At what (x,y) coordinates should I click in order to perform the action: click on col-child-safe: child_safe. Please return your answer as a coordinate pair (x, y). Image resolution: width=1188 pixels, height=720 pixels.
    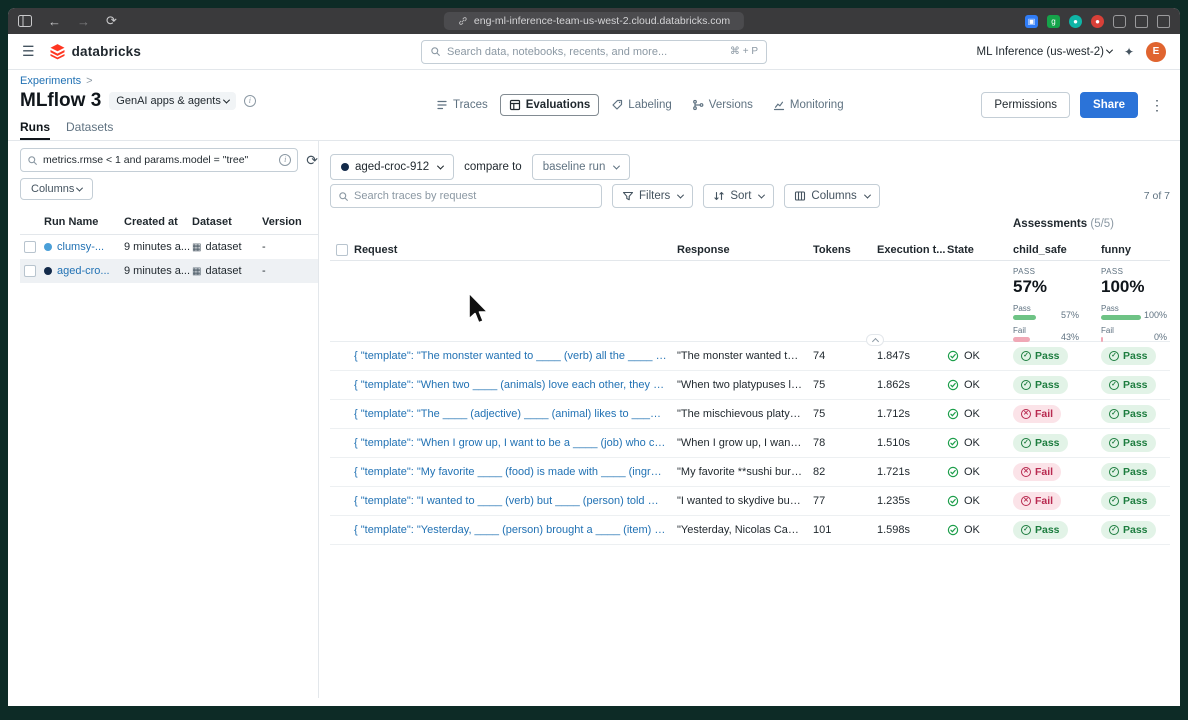
    Looking at the image, I should click on (1057, 250).